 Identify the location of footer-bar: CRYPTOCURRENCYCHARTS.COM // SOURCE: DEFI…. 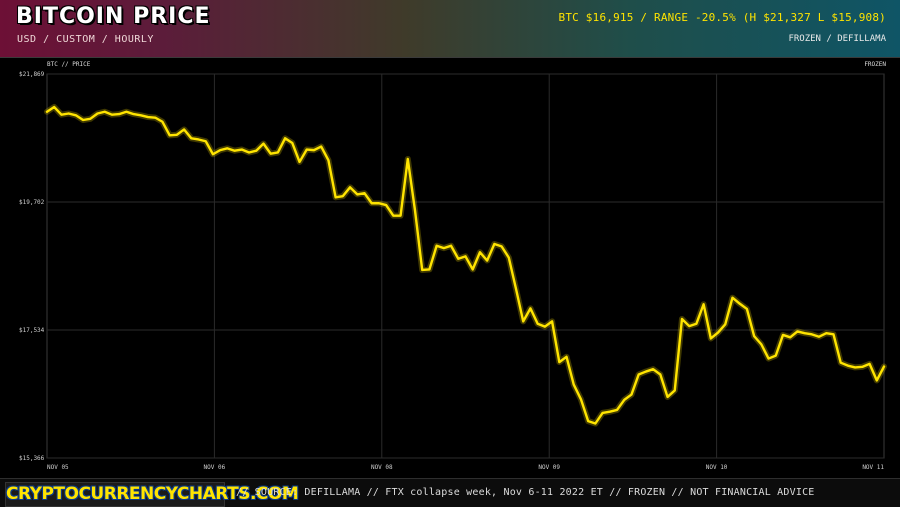
(450, 492).